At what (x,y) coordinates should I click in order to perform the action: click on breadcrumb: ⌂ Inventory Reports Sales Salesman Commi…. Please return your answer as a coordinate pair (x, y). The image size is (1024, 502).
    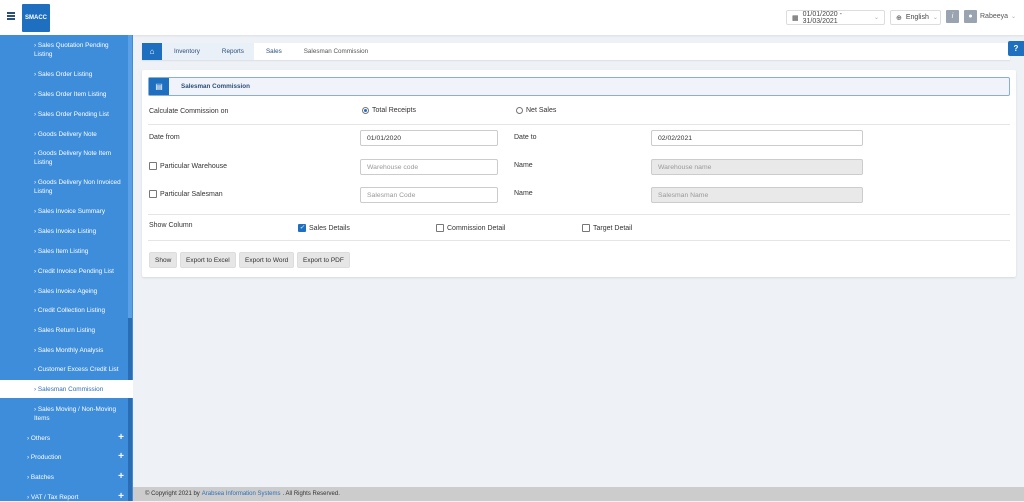
    Looking at the image, I should click on (576, 51).